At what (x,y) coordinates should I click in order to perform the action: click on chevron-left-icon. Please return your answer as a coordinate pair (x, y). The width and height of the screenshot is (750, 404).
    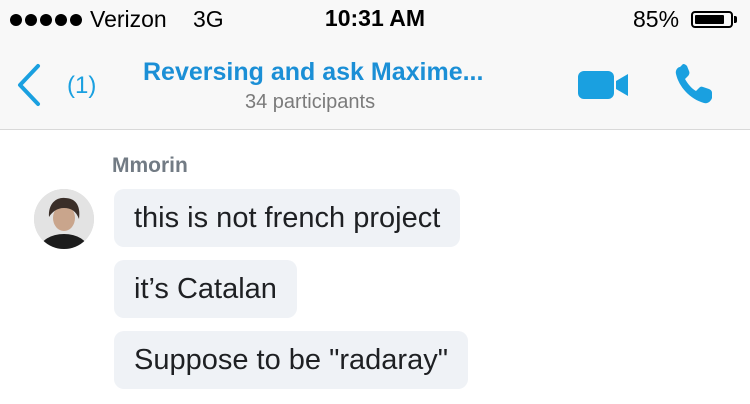
    Looking at the image, I should click on (29, 85).